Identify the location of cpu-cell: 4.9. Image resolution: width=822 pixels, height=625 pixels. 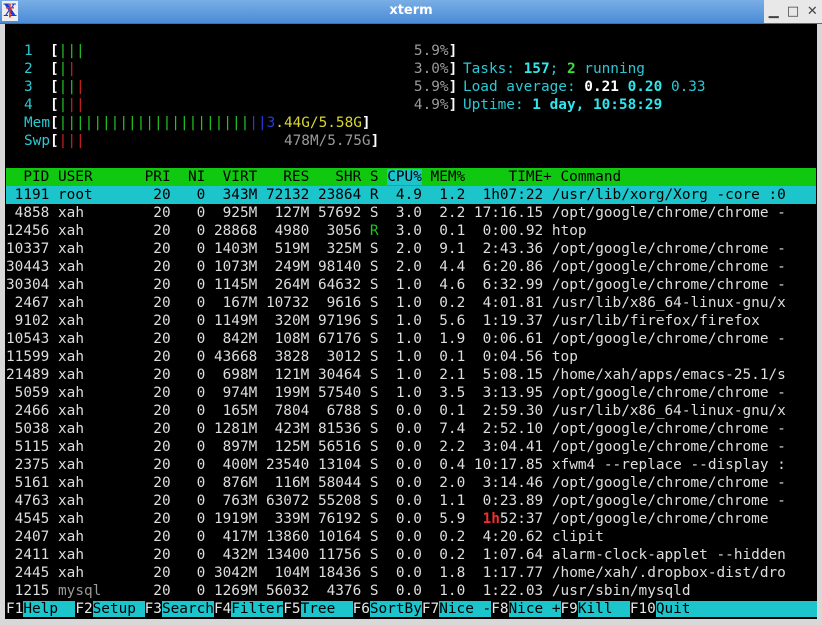
(404, 195).